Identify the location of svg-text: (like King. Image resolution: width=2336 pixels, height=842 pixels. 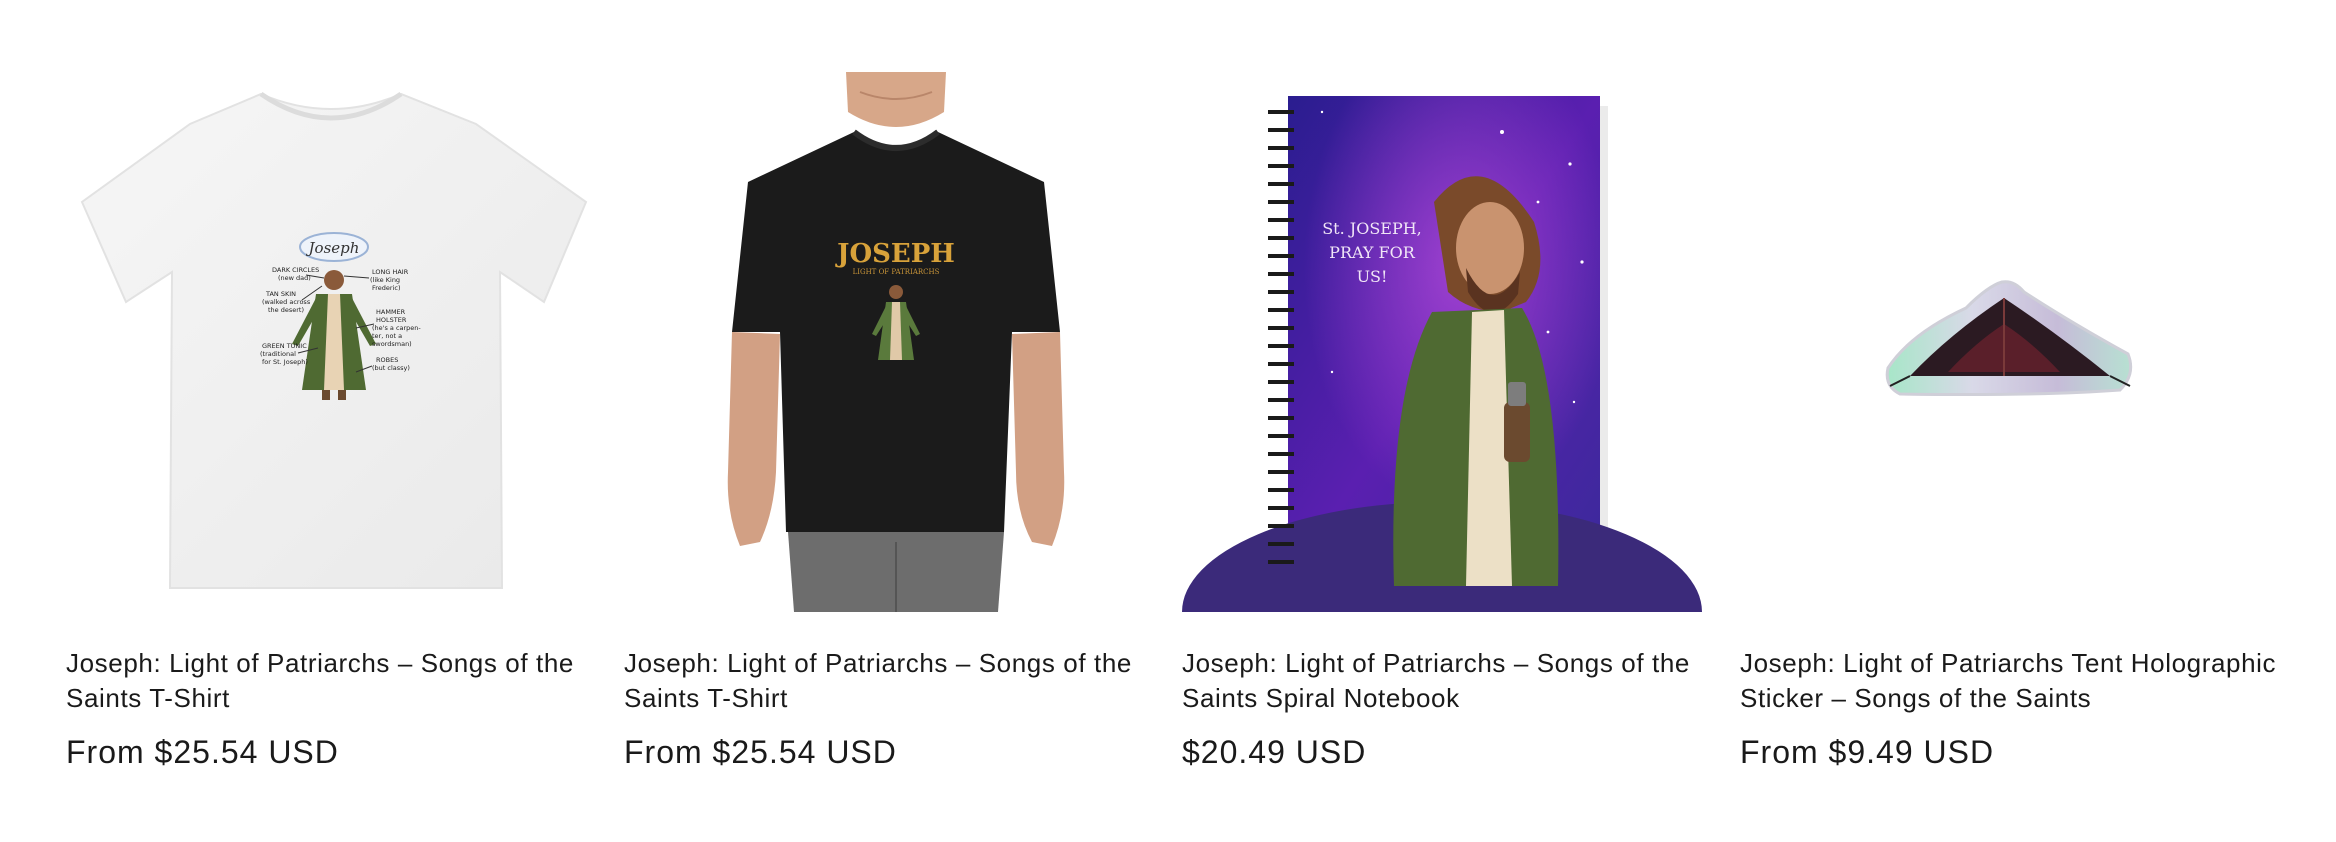
(385, 280).